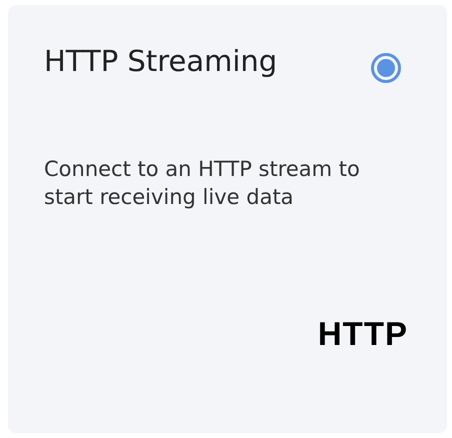 This screenshot has height=438, width=452. What do you see at coordinates (363, 334) in the screenshot?
I see `http-logo: HTTP` at bounding box center [363, 334].